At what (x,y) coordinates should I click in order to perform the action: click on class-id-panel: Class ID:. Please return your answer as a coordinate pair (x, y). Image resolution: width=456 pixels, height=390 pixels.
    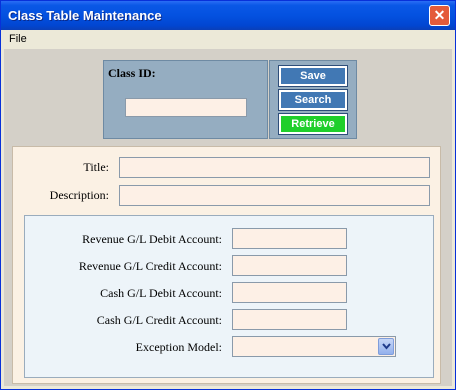
    Looking at the image, I should click on (185, 99).